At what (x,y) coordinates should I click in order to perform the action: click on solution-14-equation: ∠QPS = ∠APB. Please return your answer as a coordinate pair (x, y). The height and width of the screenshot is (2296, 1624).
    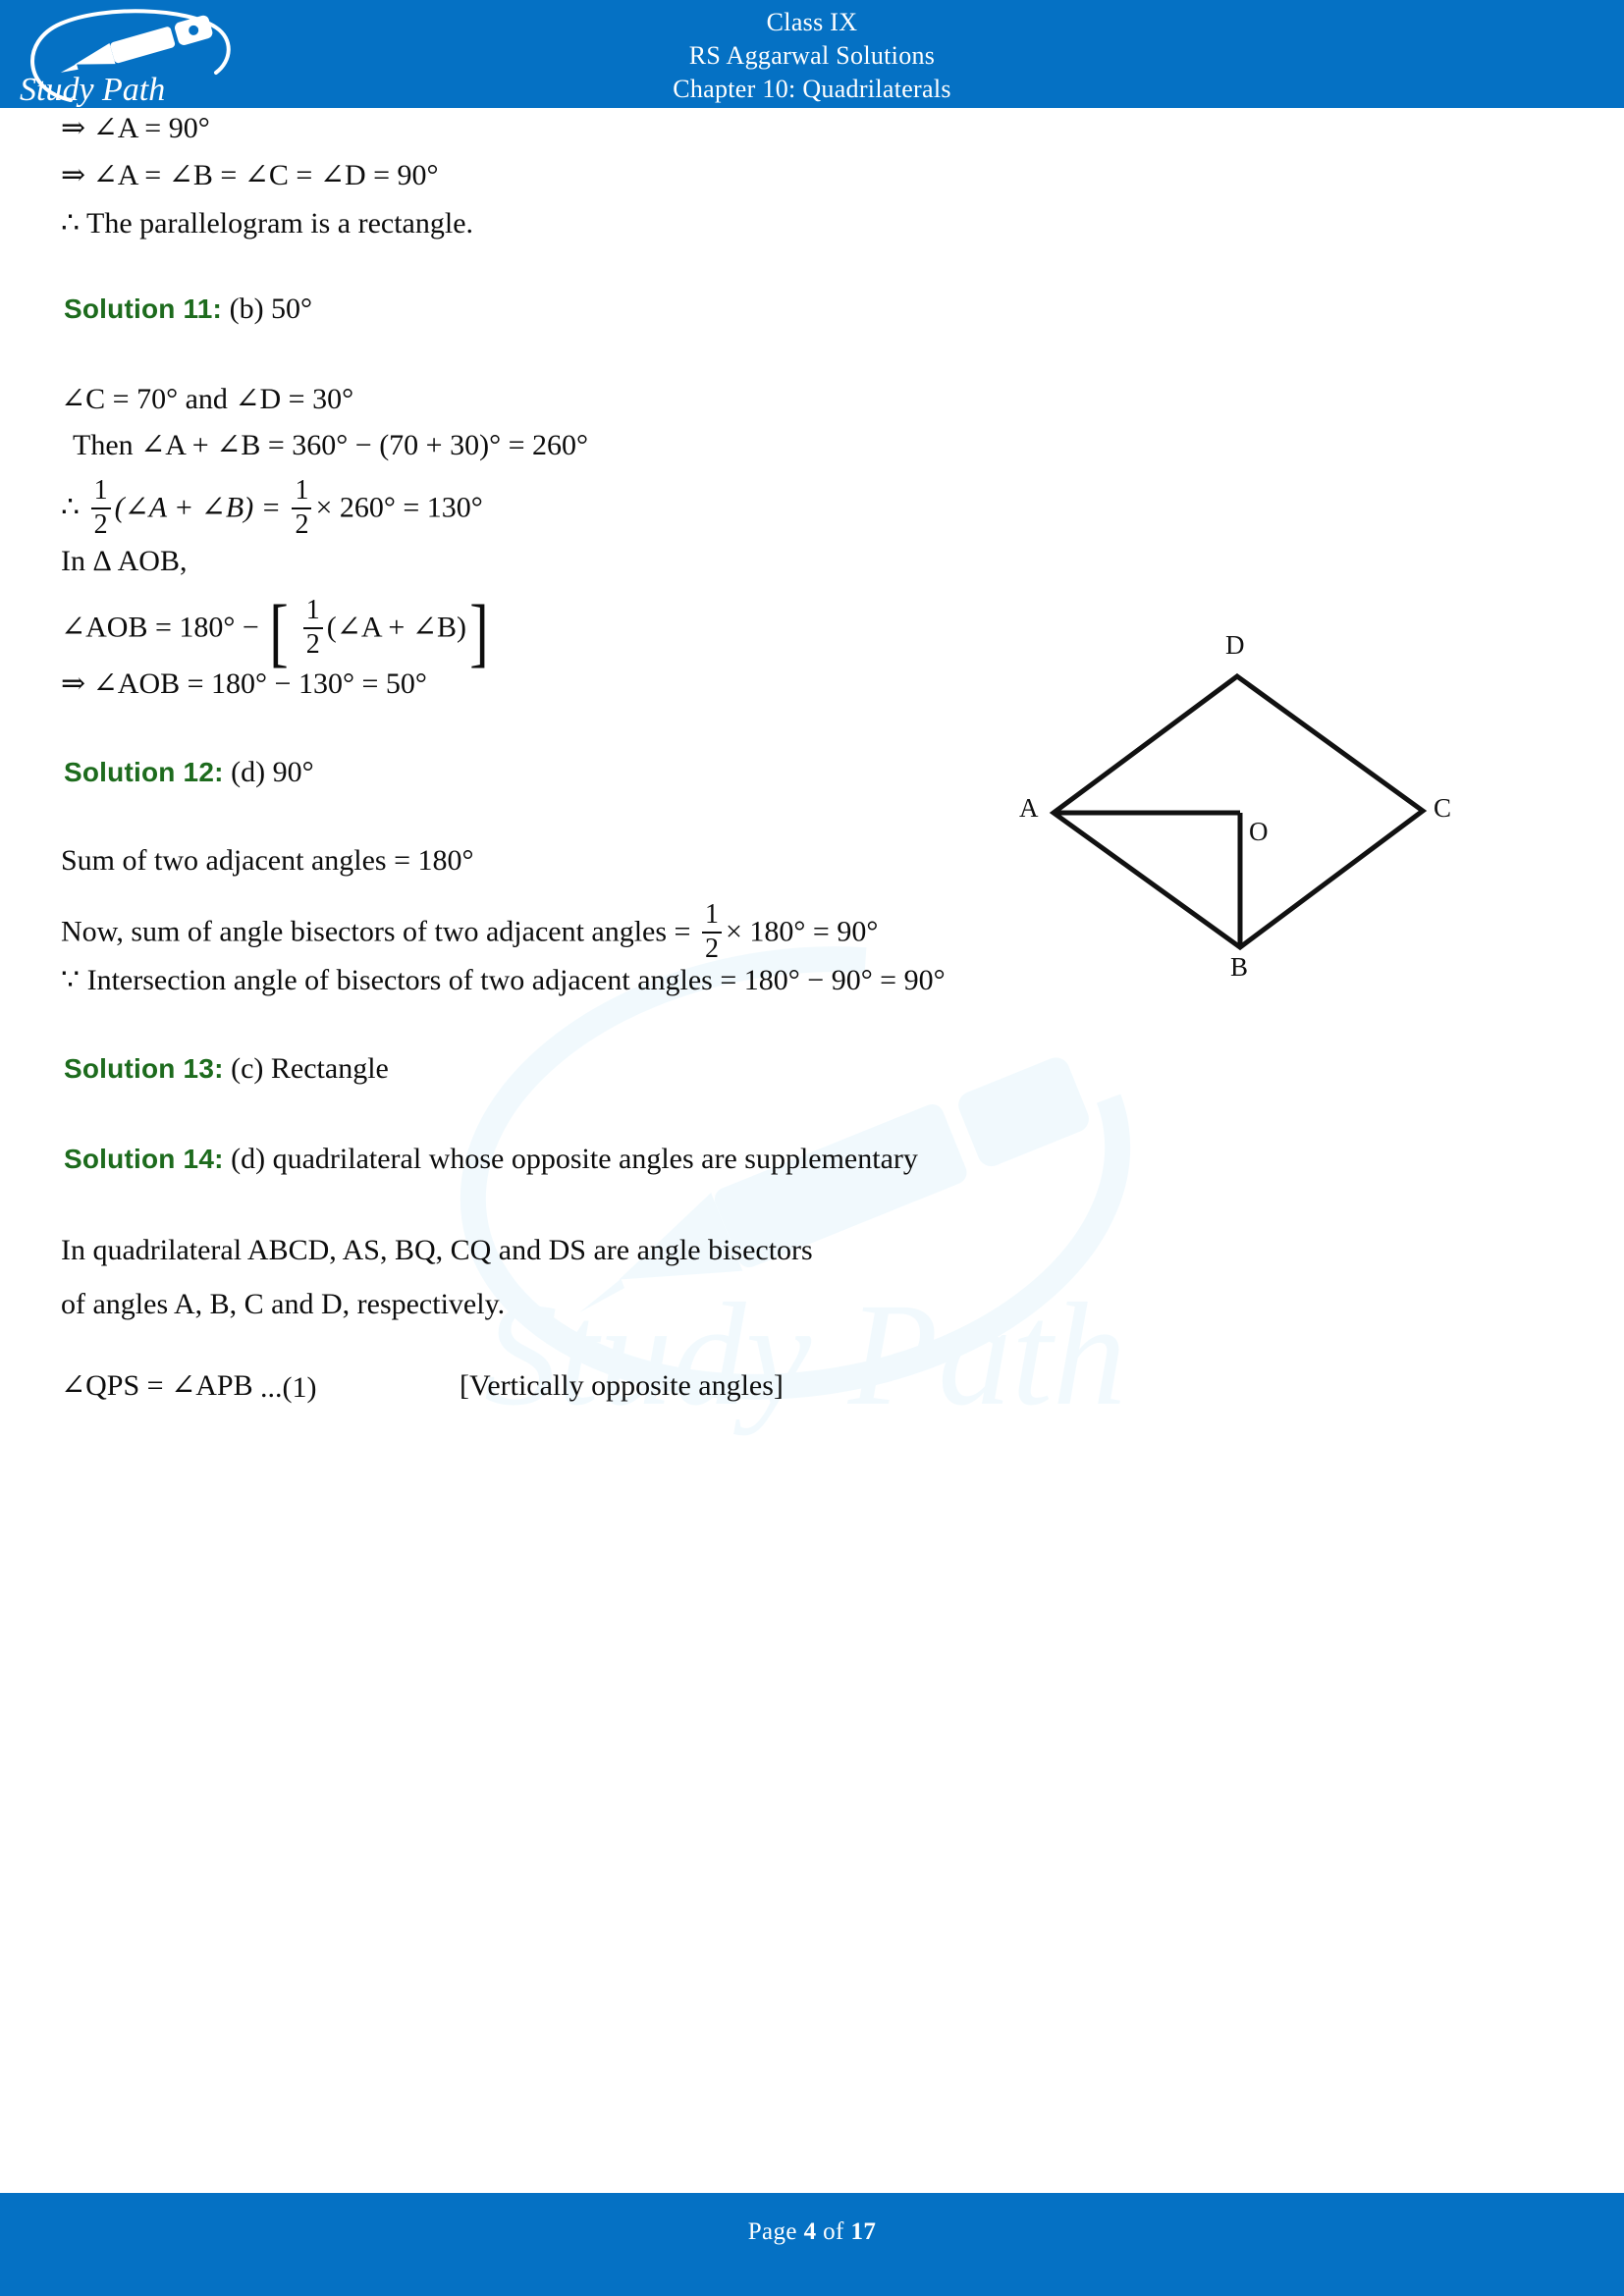
    Looking at the image, I should click on (157, 1385).